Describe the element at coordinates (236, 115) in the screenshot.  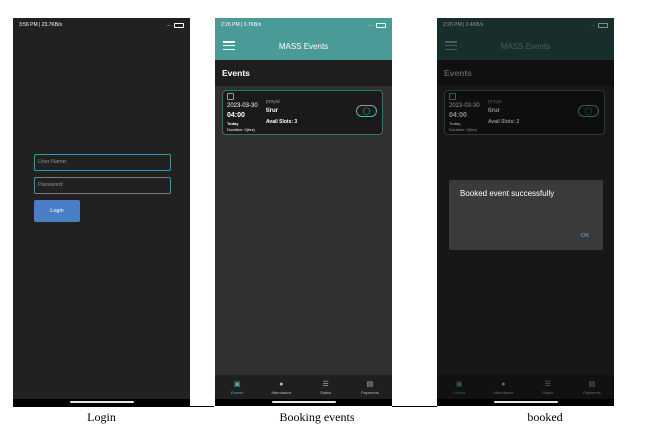
I see `event-time: 04:00` at that location.